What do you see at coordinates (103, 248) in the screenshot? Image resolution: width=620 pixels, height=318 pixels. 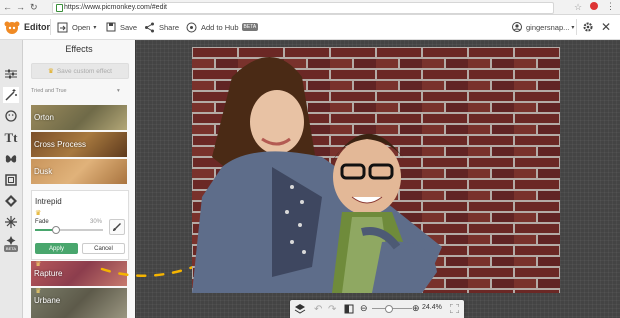 I see `cancel-button: Cancel` at bounding box center [103, 248].